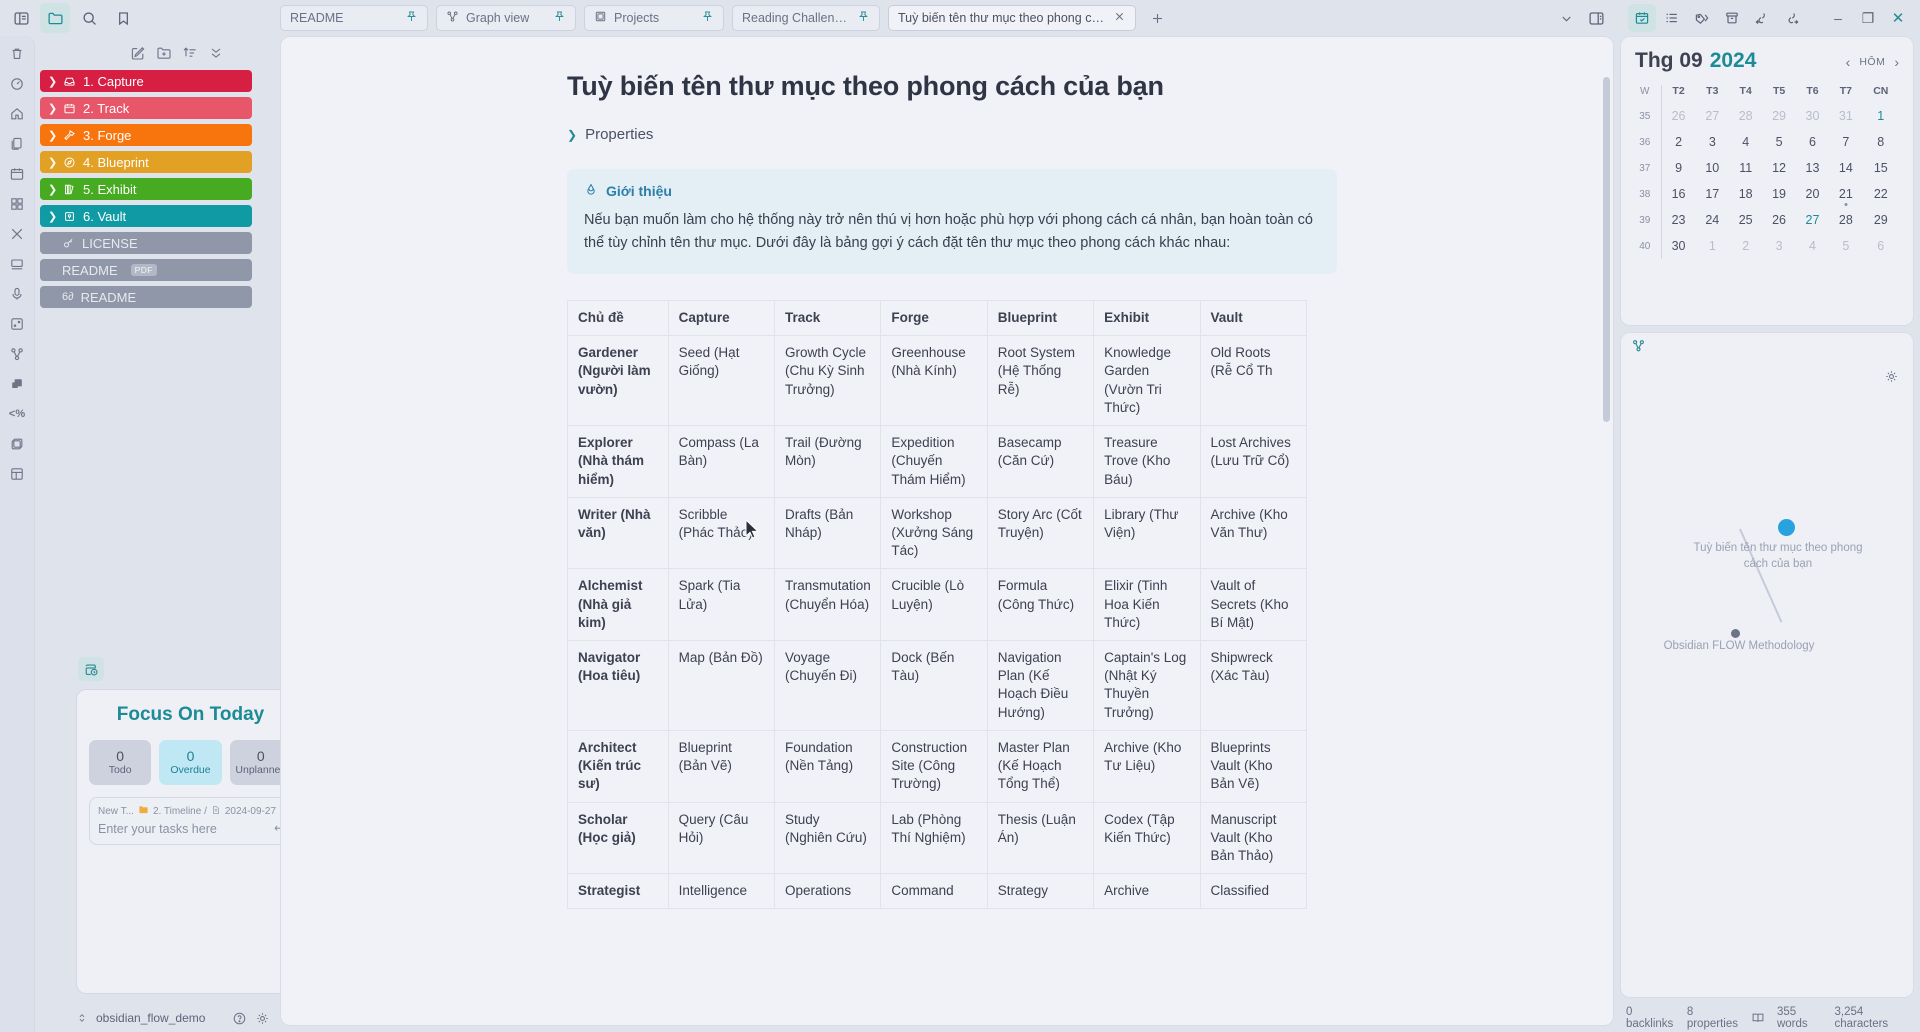  I want to click on calendar-day: 18, so click(1745, 194).